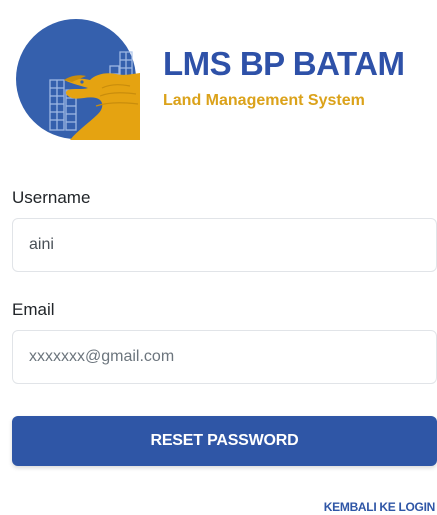 This screenshot has width=437, height=515. I want to click on reset-password-button: RESET PASSWORD, so click(224, 441).